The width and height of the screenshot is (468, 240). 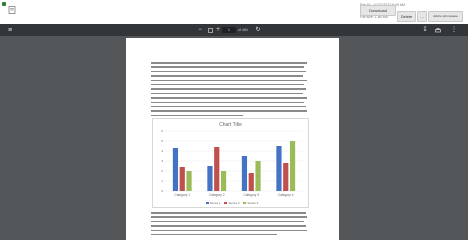 I want to click on y-tick-label: 1, so click(x=162, y=181).